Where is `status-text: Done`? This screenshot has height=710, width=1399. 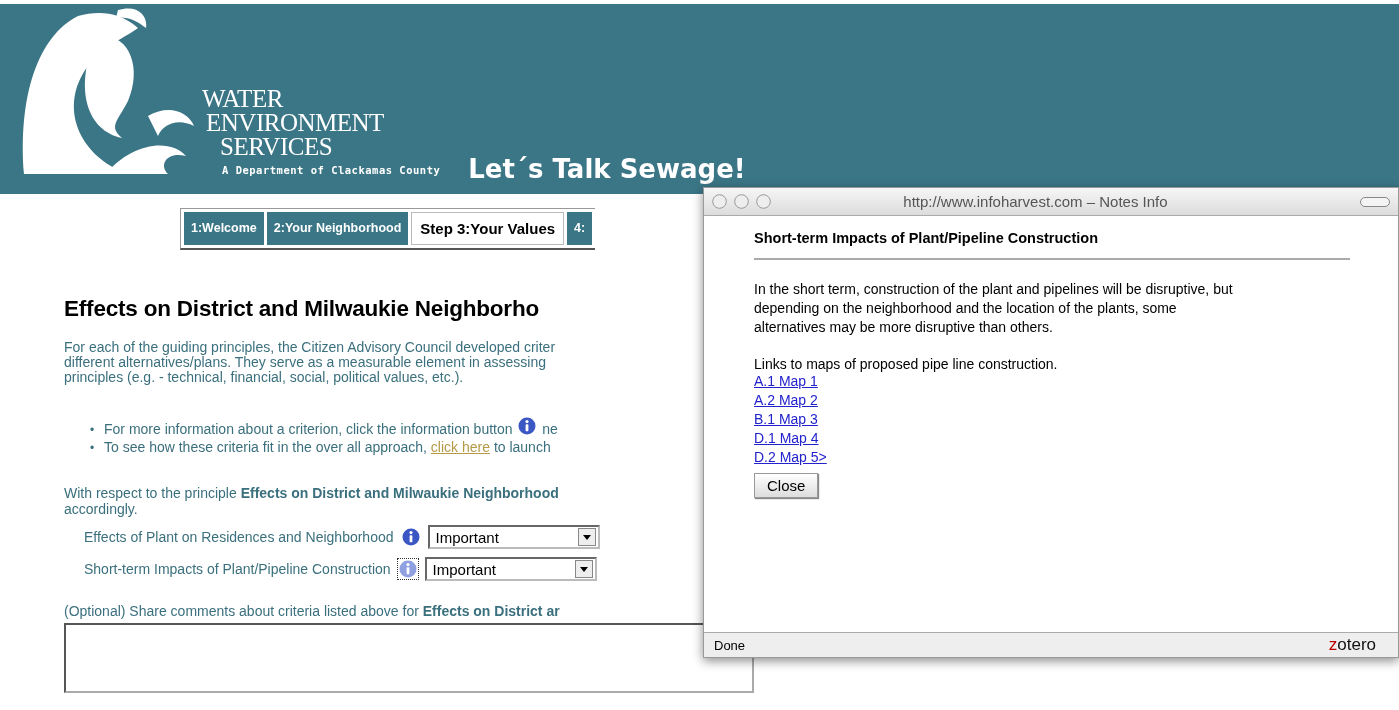 status-text: Done is located at coordinates (730, 645).